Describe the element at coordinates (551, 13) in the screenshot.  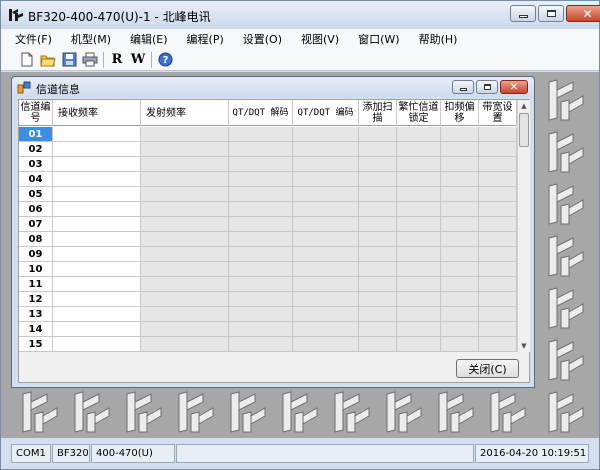
I see `maximize-button` at that location.